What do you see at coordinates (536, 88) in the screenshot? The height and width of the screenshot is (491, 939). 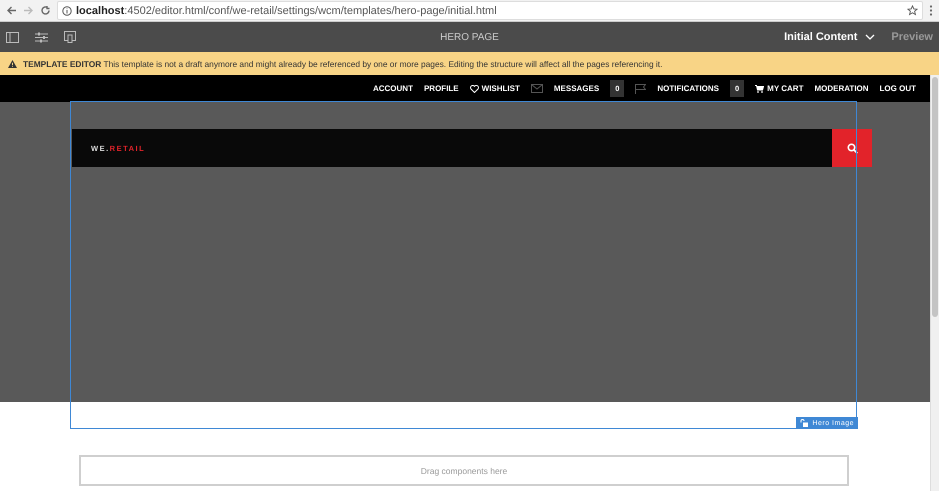 I see `envelope-icon` at bounding box center [536, 88].